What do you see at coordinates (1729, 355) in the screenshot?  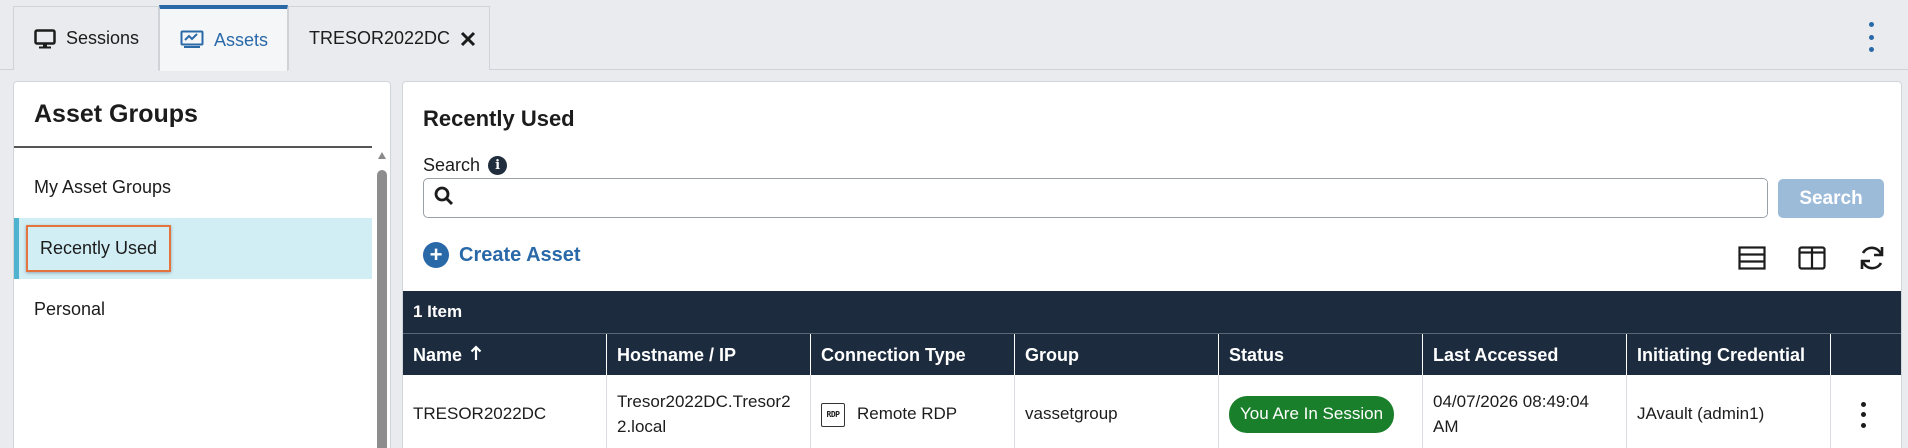 I see `column-header-initiating-credential: Initiating Credential` at bounding box center [1729, 355].